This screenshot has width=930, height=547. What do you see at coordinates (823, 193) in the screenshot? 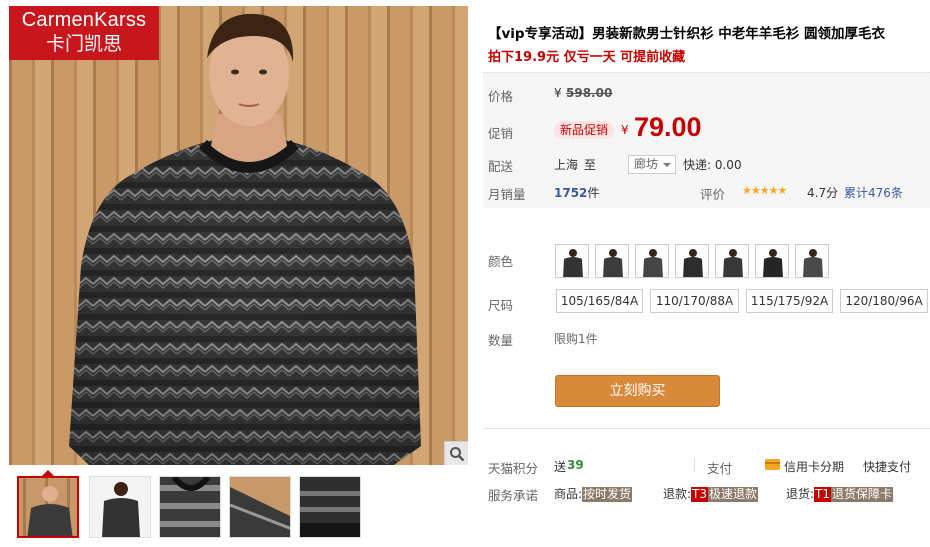
I see `rating-score: 4.7分` at bounding box center [823, 193].